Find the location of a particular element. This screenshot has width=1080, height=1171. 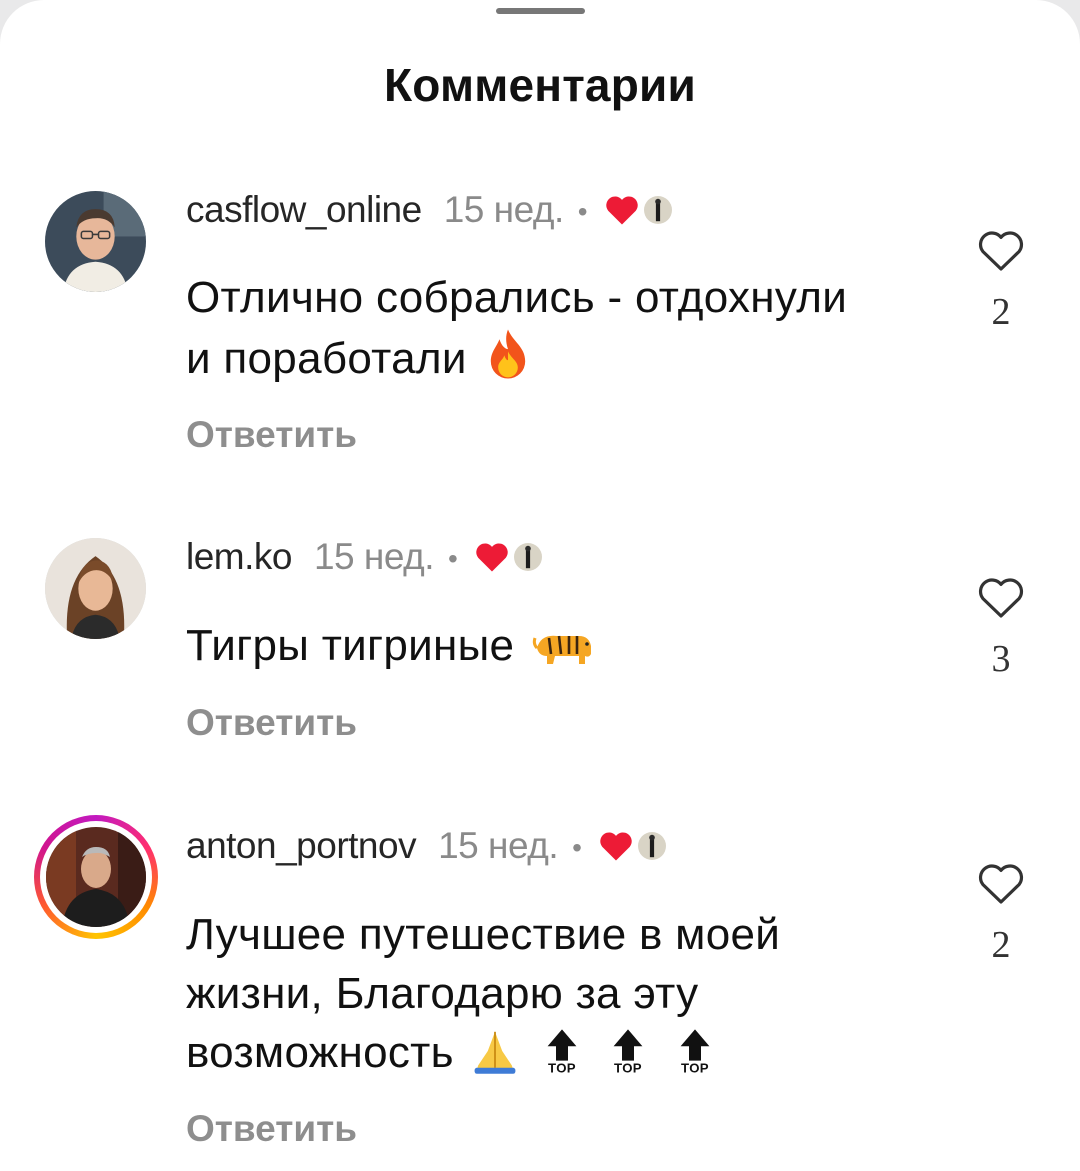

commenter-avatar-story-ring is located at coordinates (96, 877).